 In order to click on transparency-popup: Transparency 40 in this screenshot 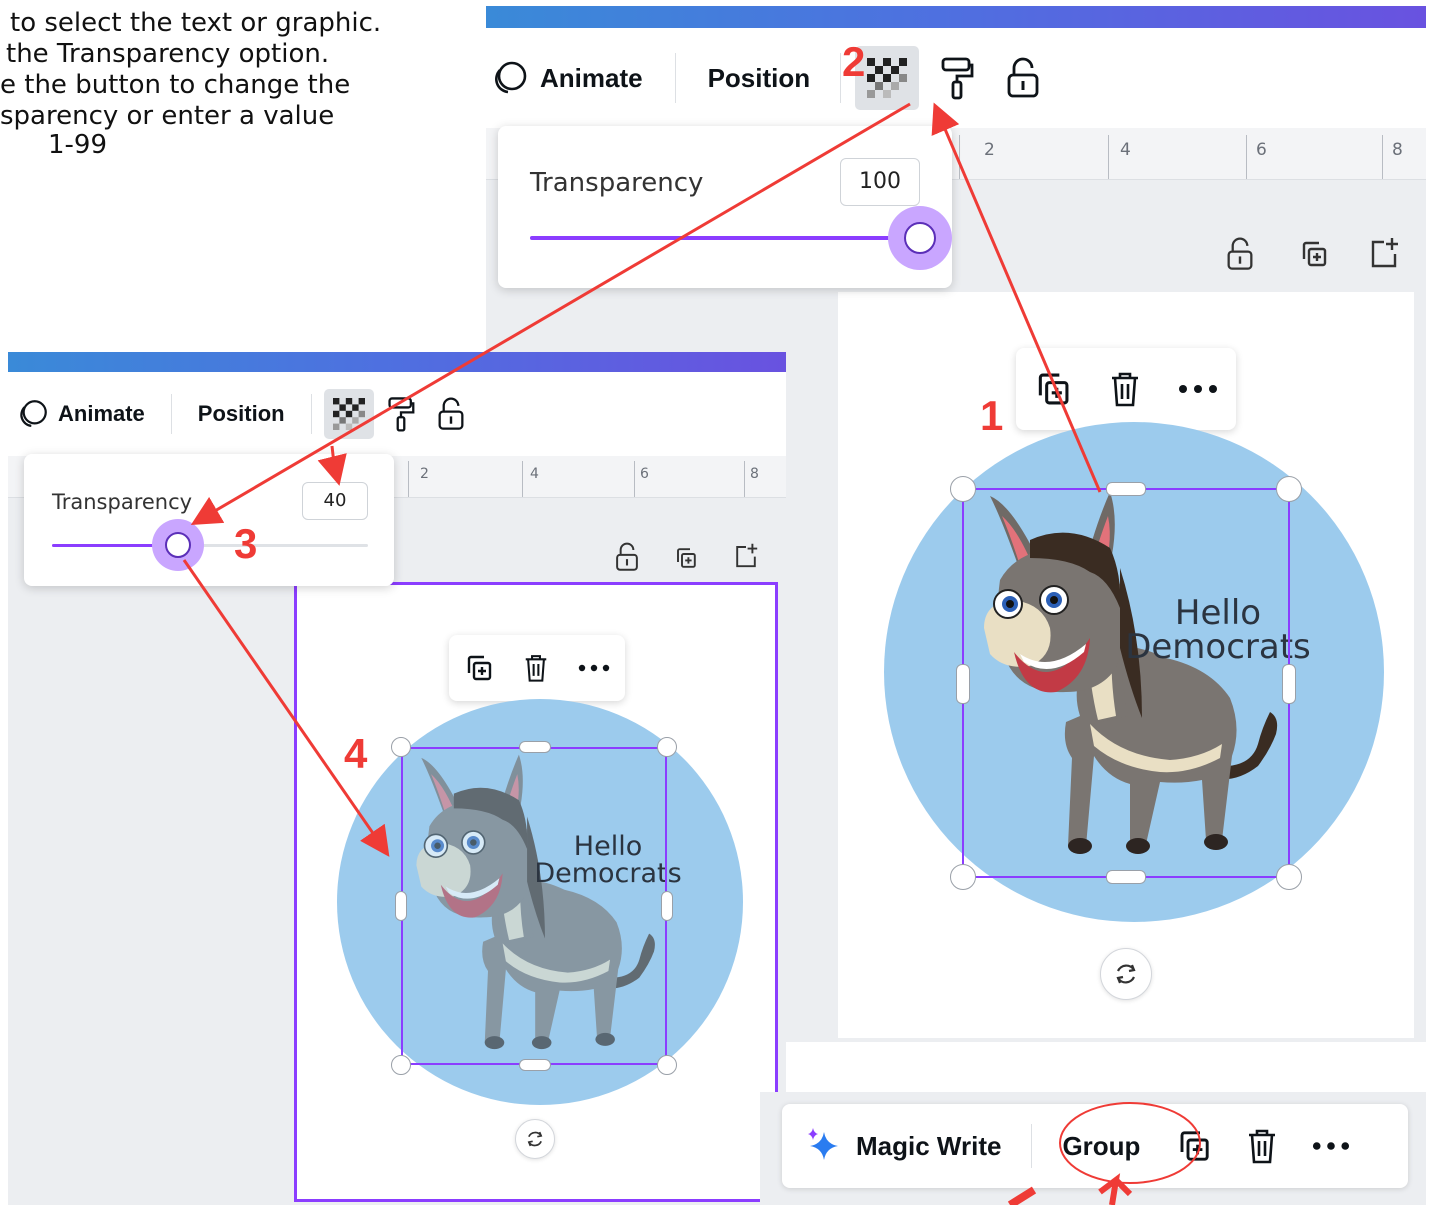, I will do `click(209, 520)`.